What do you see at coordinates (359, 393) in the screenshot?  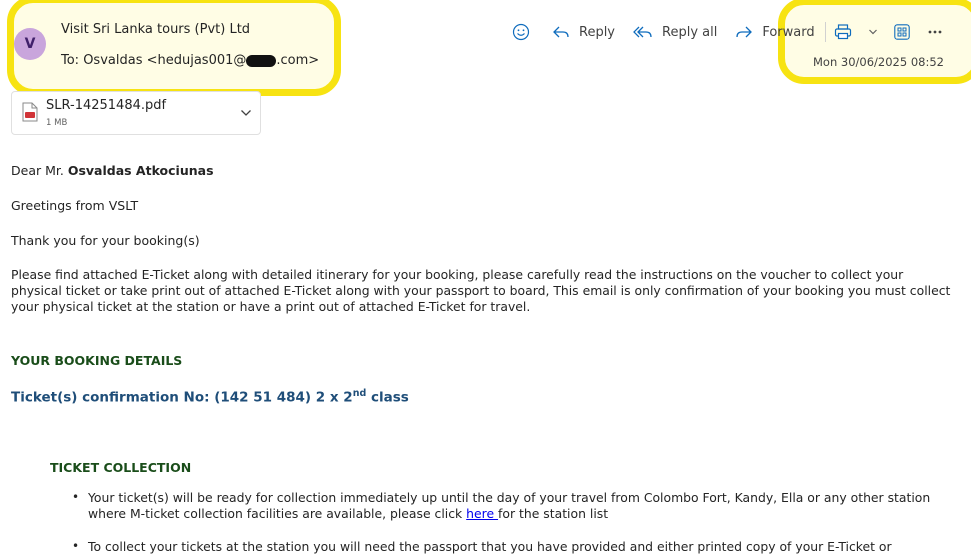 I see `confirmation-superscript: nd` at bounding box center [359, 393].